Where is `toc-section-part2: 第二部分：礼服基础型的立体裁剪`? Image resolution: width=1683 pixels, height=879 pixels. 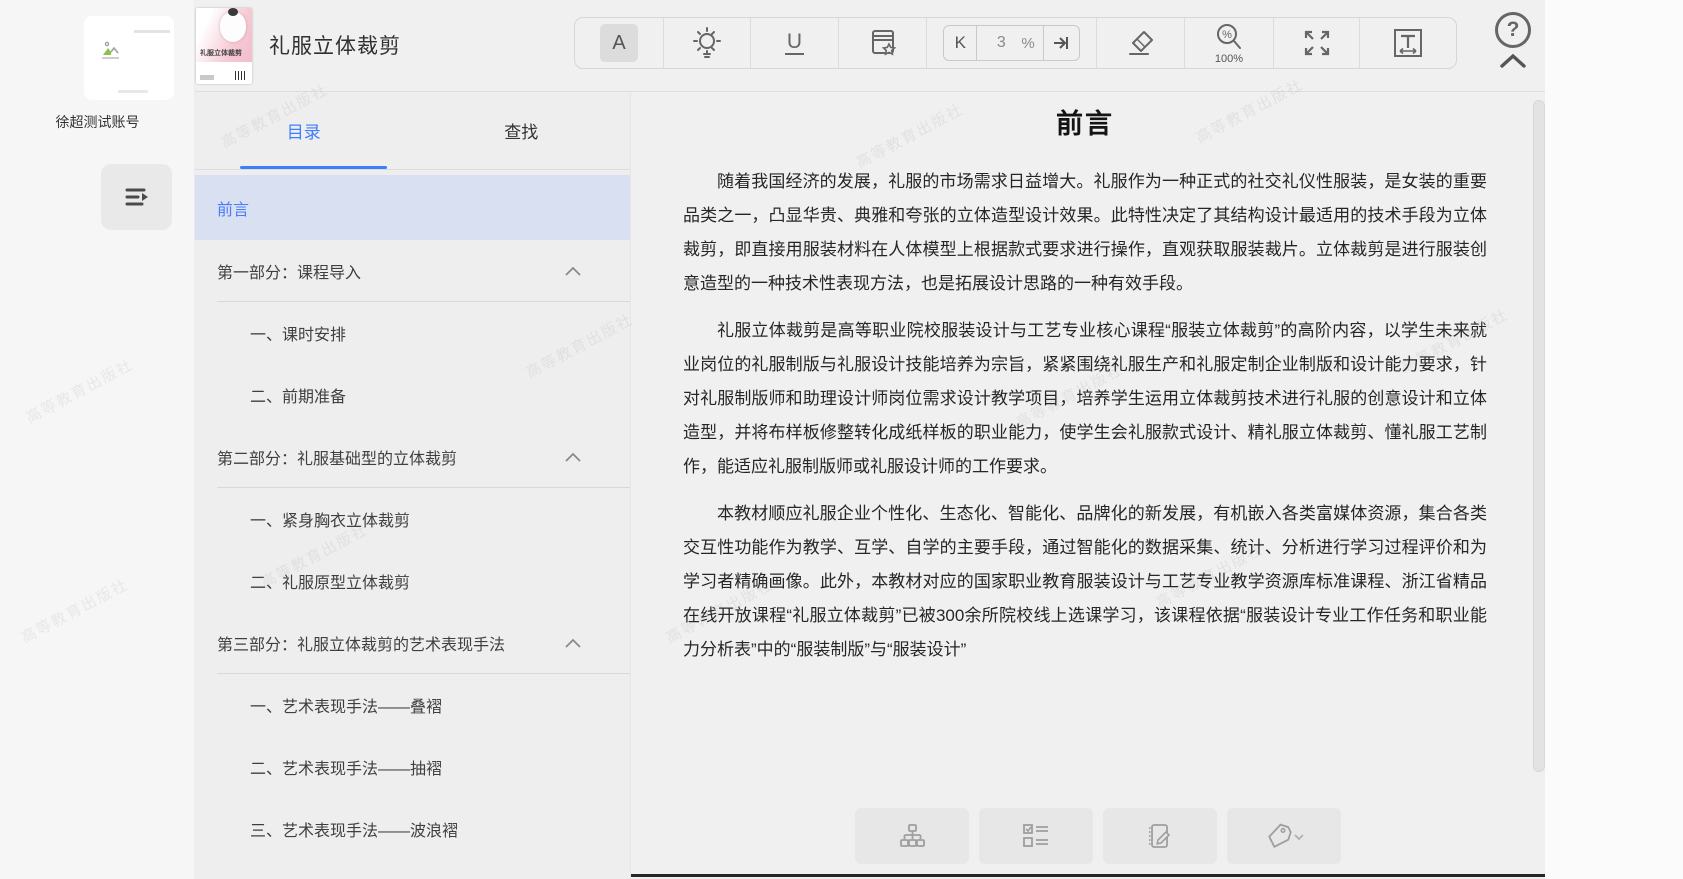
toc-section-part2: 第二部分：礼服基础型的立体裁剪 is located at coordinates (412, 457).